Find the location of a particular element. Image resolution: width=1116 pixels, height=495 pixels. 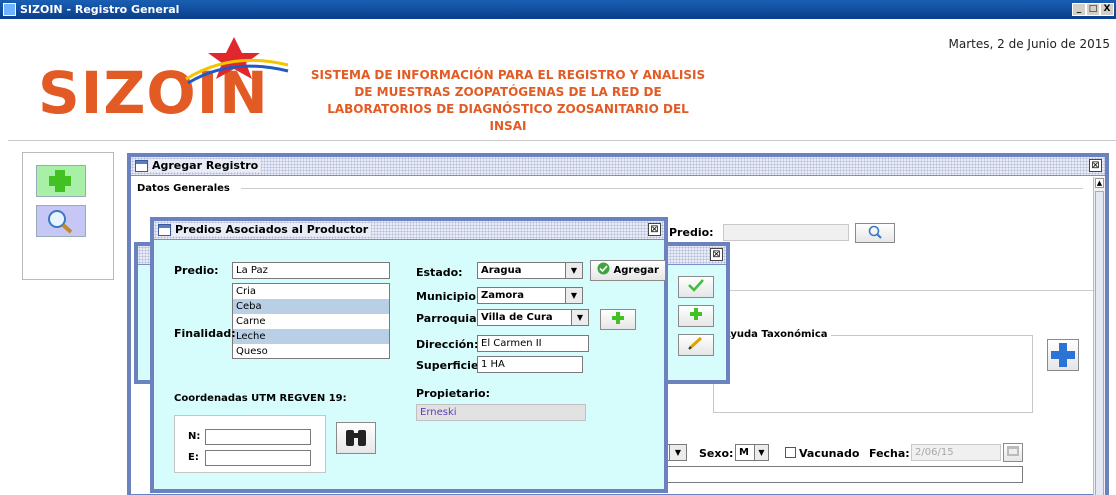

direccion-input: El Carmen II is located at coordinates (533, 343).